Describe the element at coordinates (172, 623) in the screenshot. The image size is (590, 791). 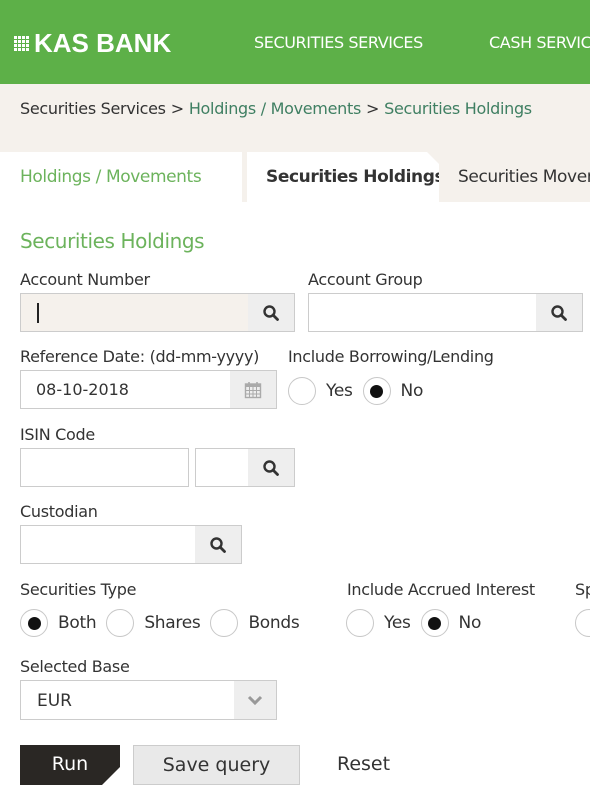
I see `radio-label: Shares` at that location.